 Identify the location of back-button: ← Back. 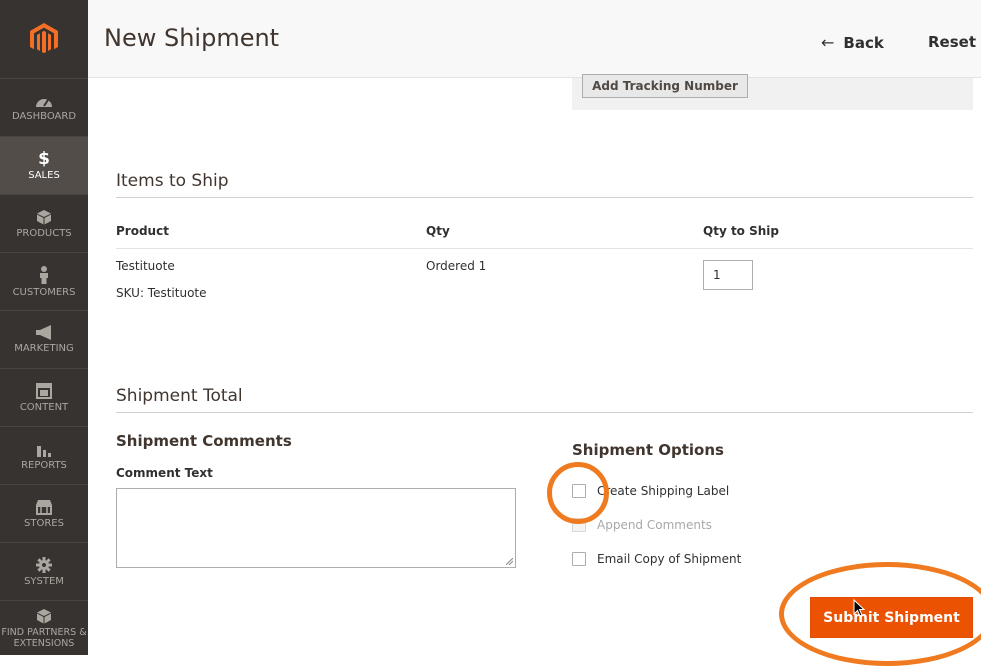
(852, 42).